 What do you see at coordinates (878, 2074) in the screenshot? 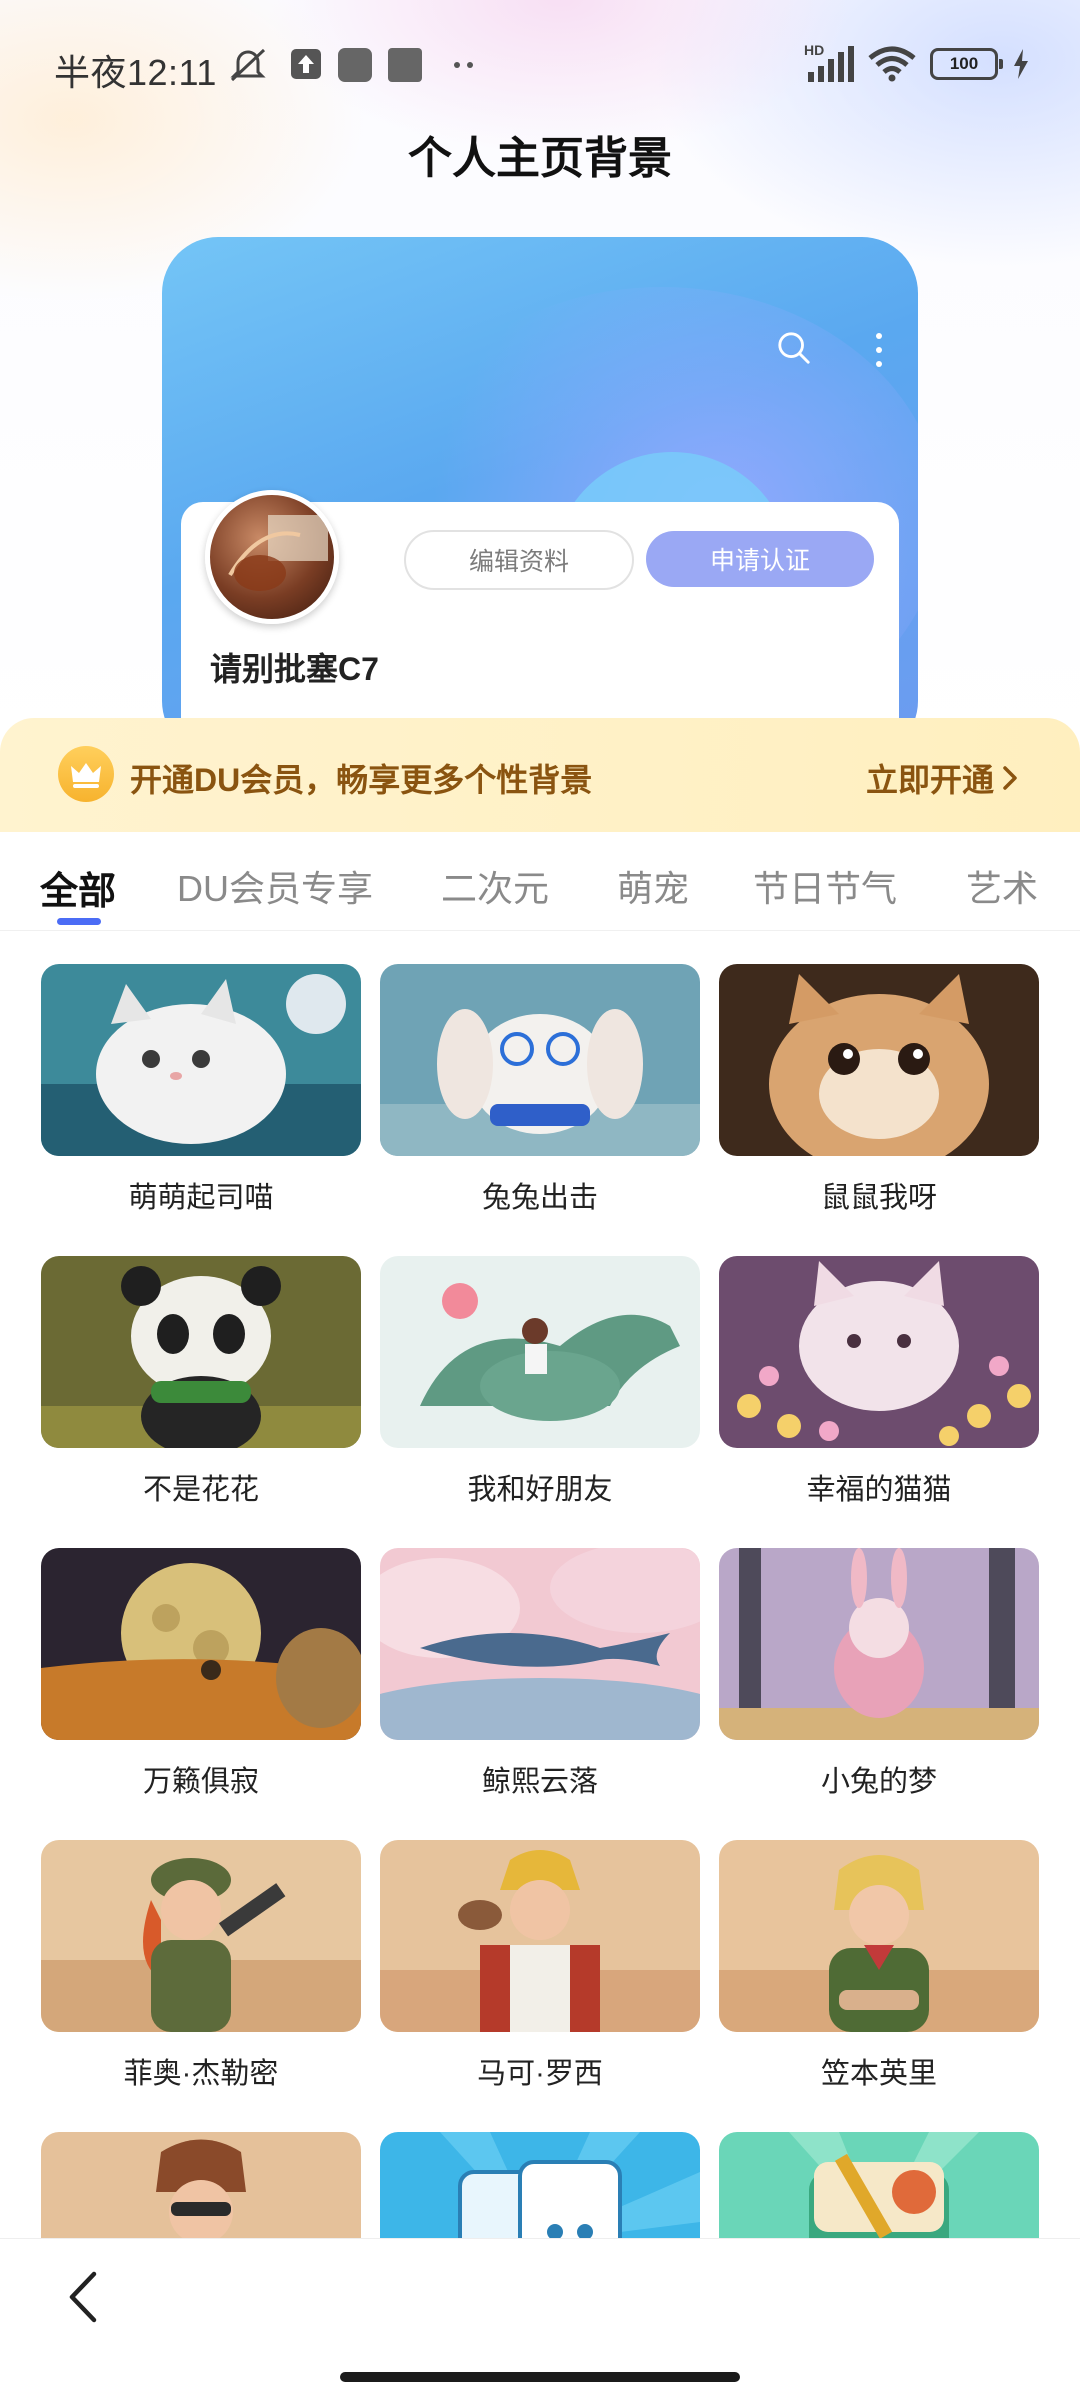
I see `background-name: 笠本英里` at bounding box center [878, 2074].